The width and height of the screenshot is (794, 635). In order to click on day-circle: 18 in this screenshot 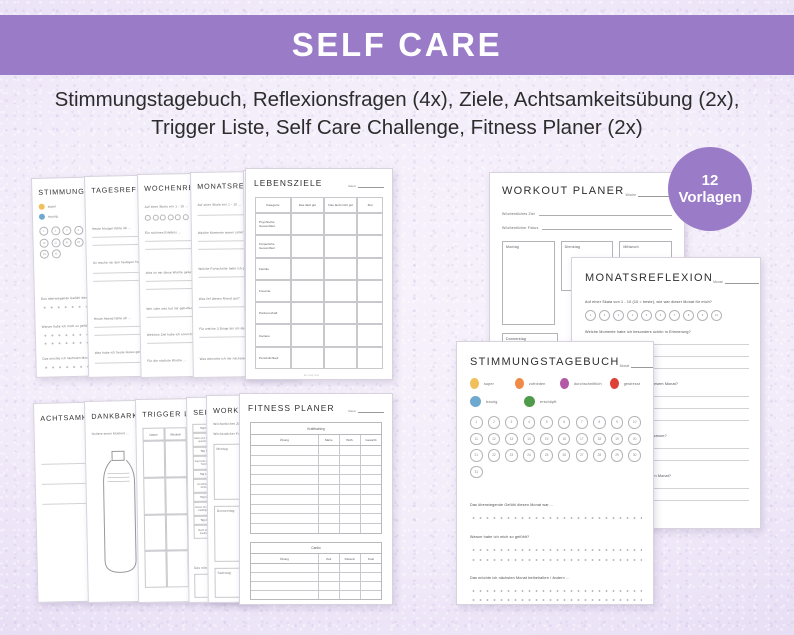, I will do `click(599, 438)`.